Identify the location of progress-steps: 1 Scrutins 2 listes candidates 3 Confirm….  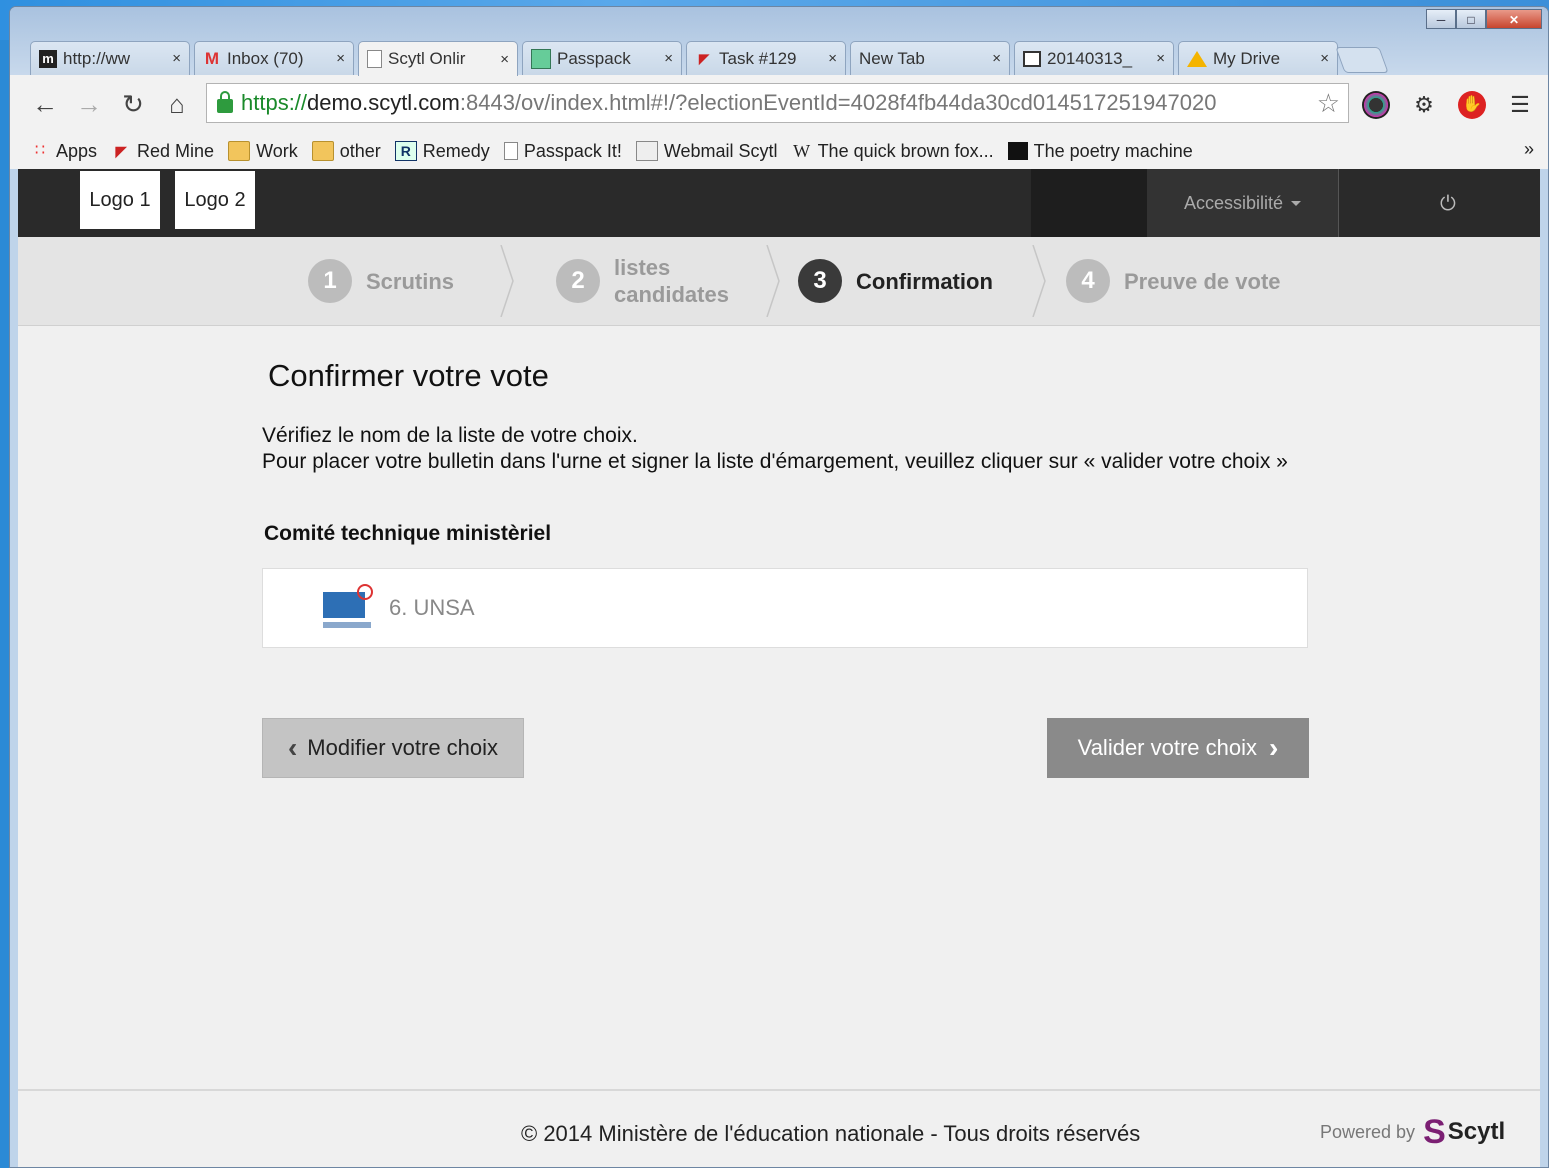
(779, 281).